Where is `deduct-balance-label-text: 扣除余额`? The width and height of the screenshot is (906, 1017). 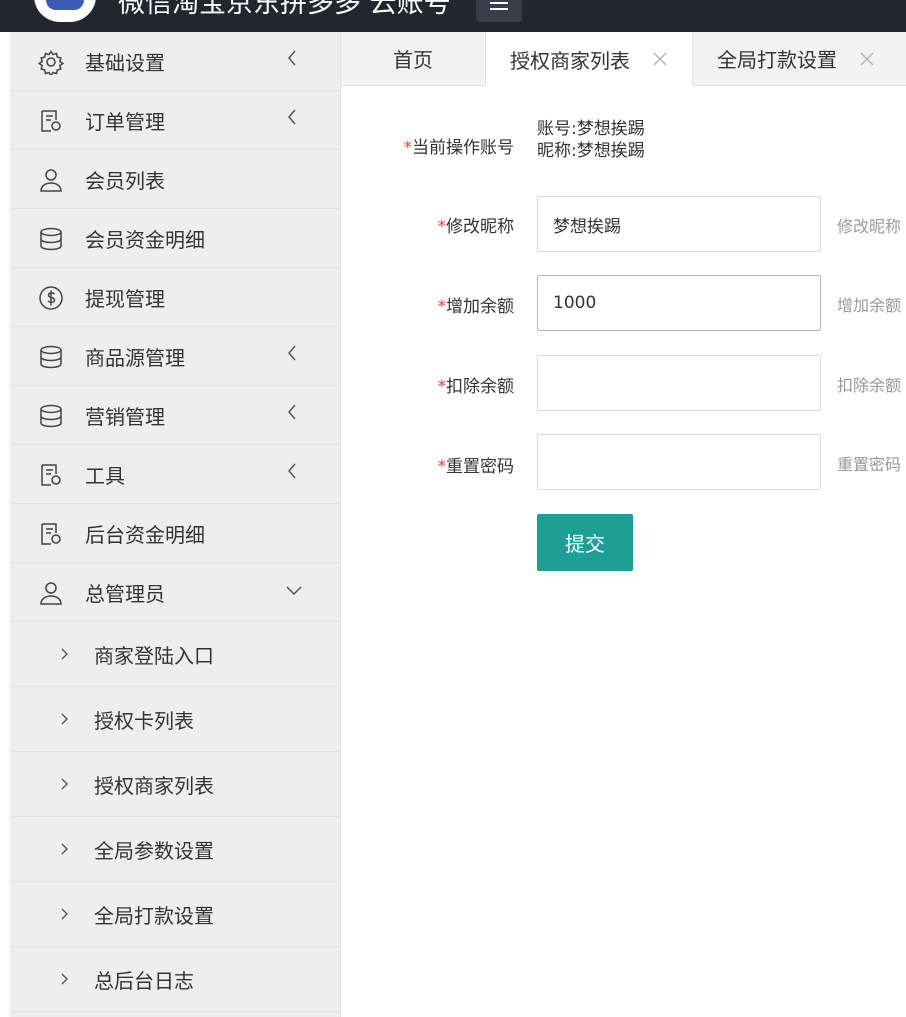 deduct-balance-label-text: 扣除余额 is located at coordinates (480, 387).